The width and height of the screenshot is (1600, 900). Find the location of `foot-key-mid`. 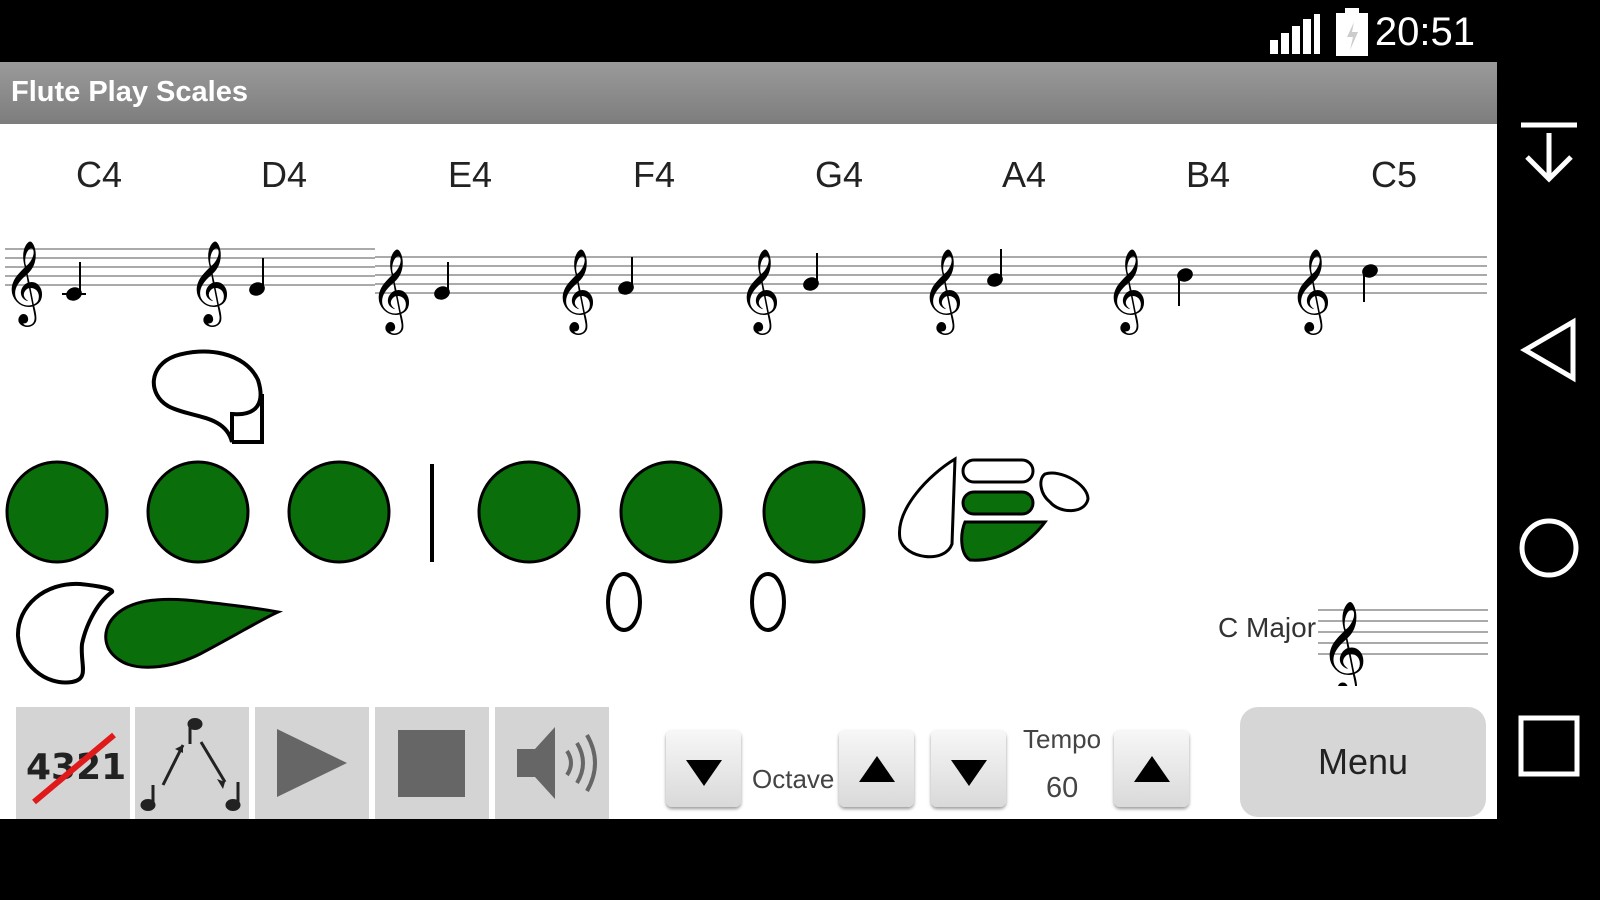

foot-key-mid is located at coordinates (998, 503).